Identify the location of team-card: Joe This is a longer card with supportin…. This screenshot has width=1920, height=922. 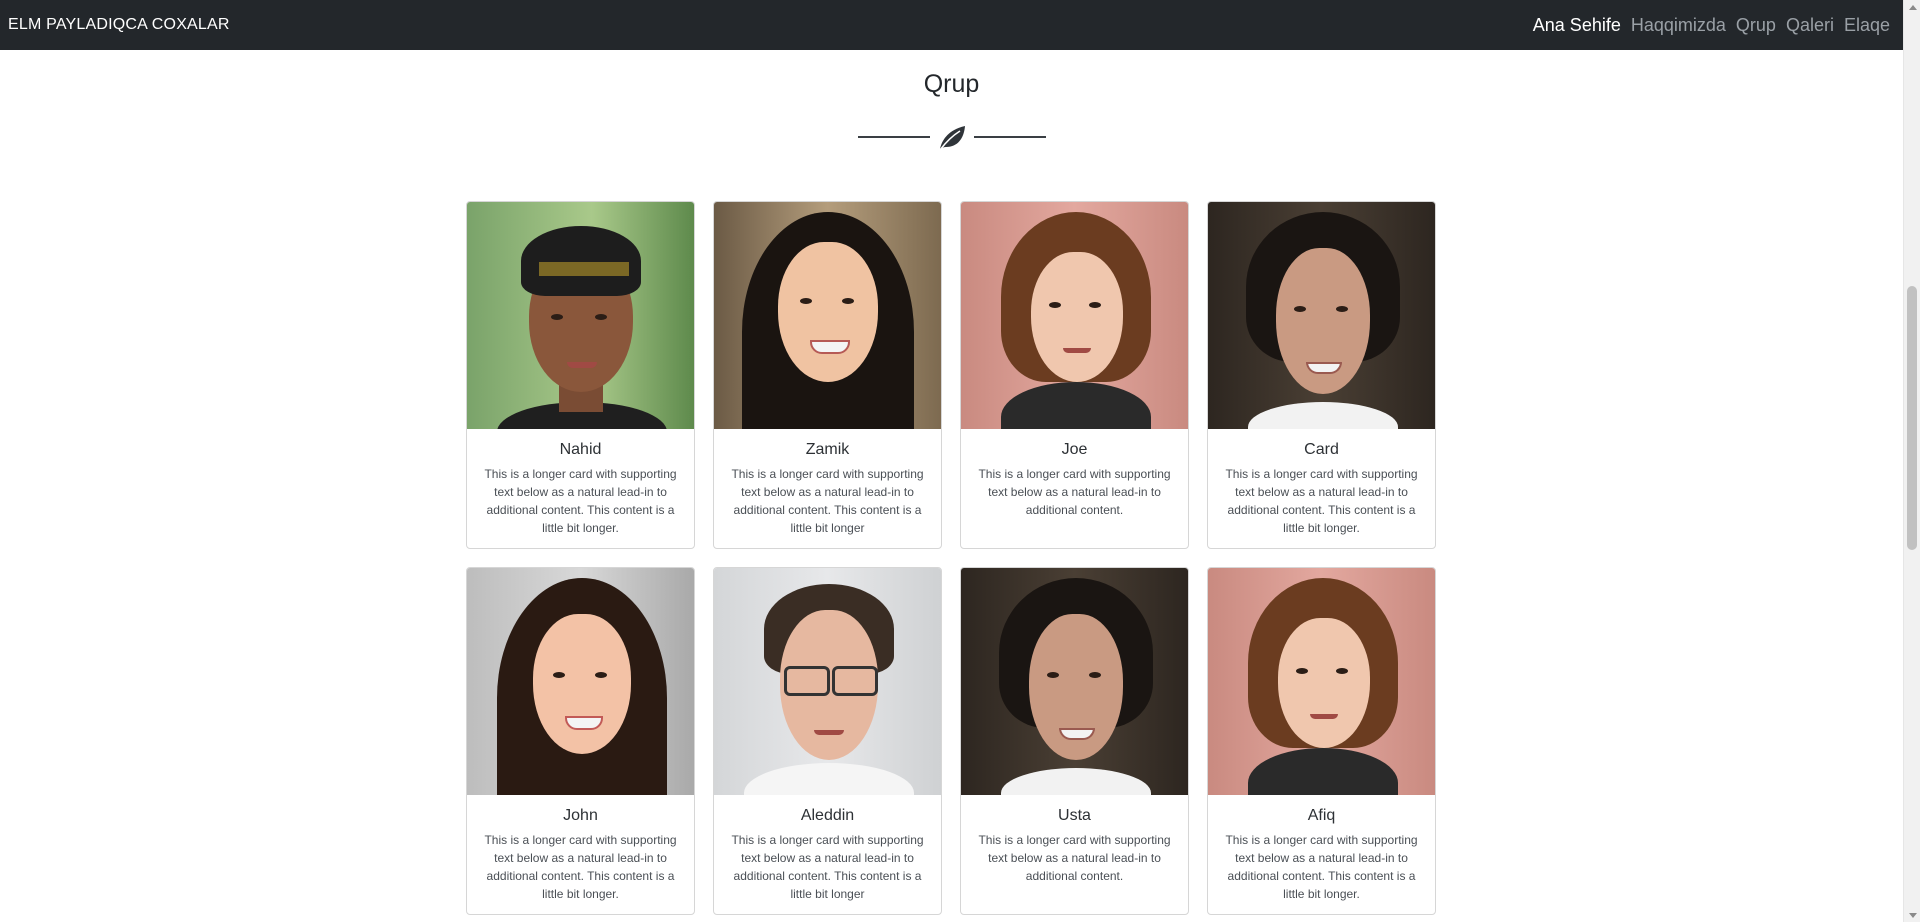
(1074, 375).